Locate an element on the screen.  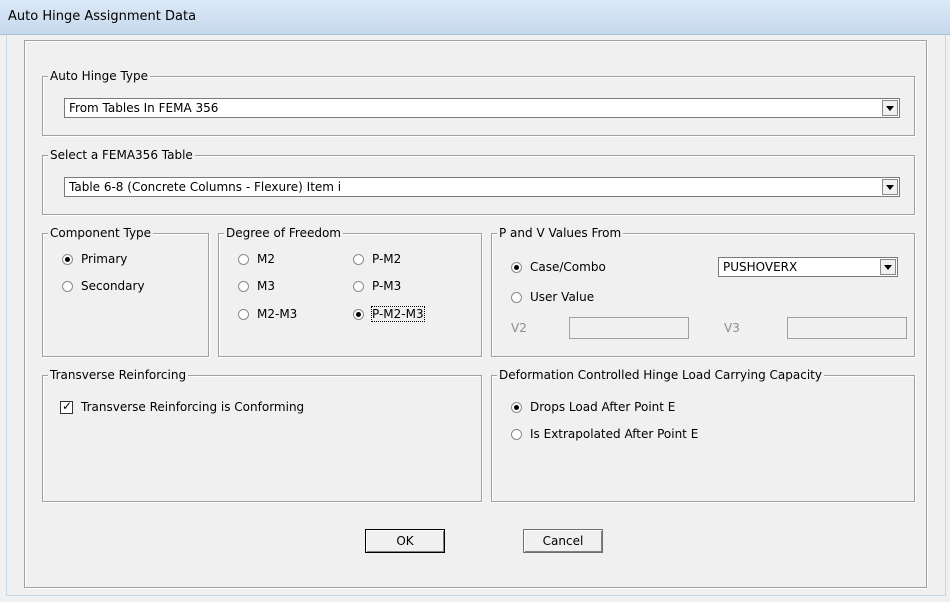
auto-hinge-type-dropdown: From Tables In FEMA 356 is located at coordinates (482, 108).